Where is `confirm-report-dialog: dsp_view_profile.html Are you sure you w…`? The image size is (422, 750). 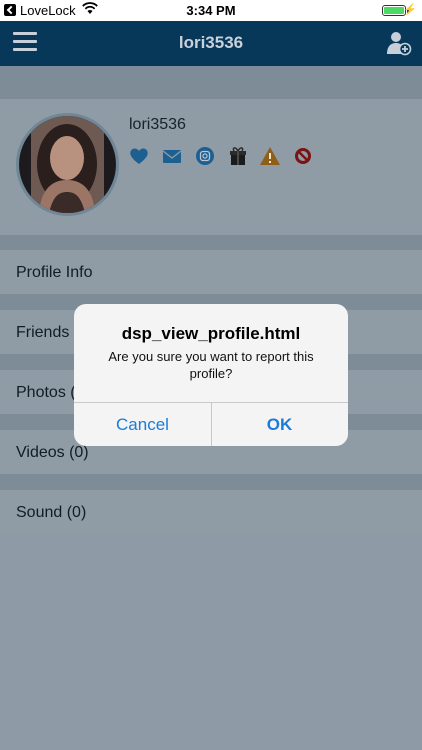 confirm-report-dialog: dsp_view_profile.html Are you sure you w… is located at coordinates (211, 375).